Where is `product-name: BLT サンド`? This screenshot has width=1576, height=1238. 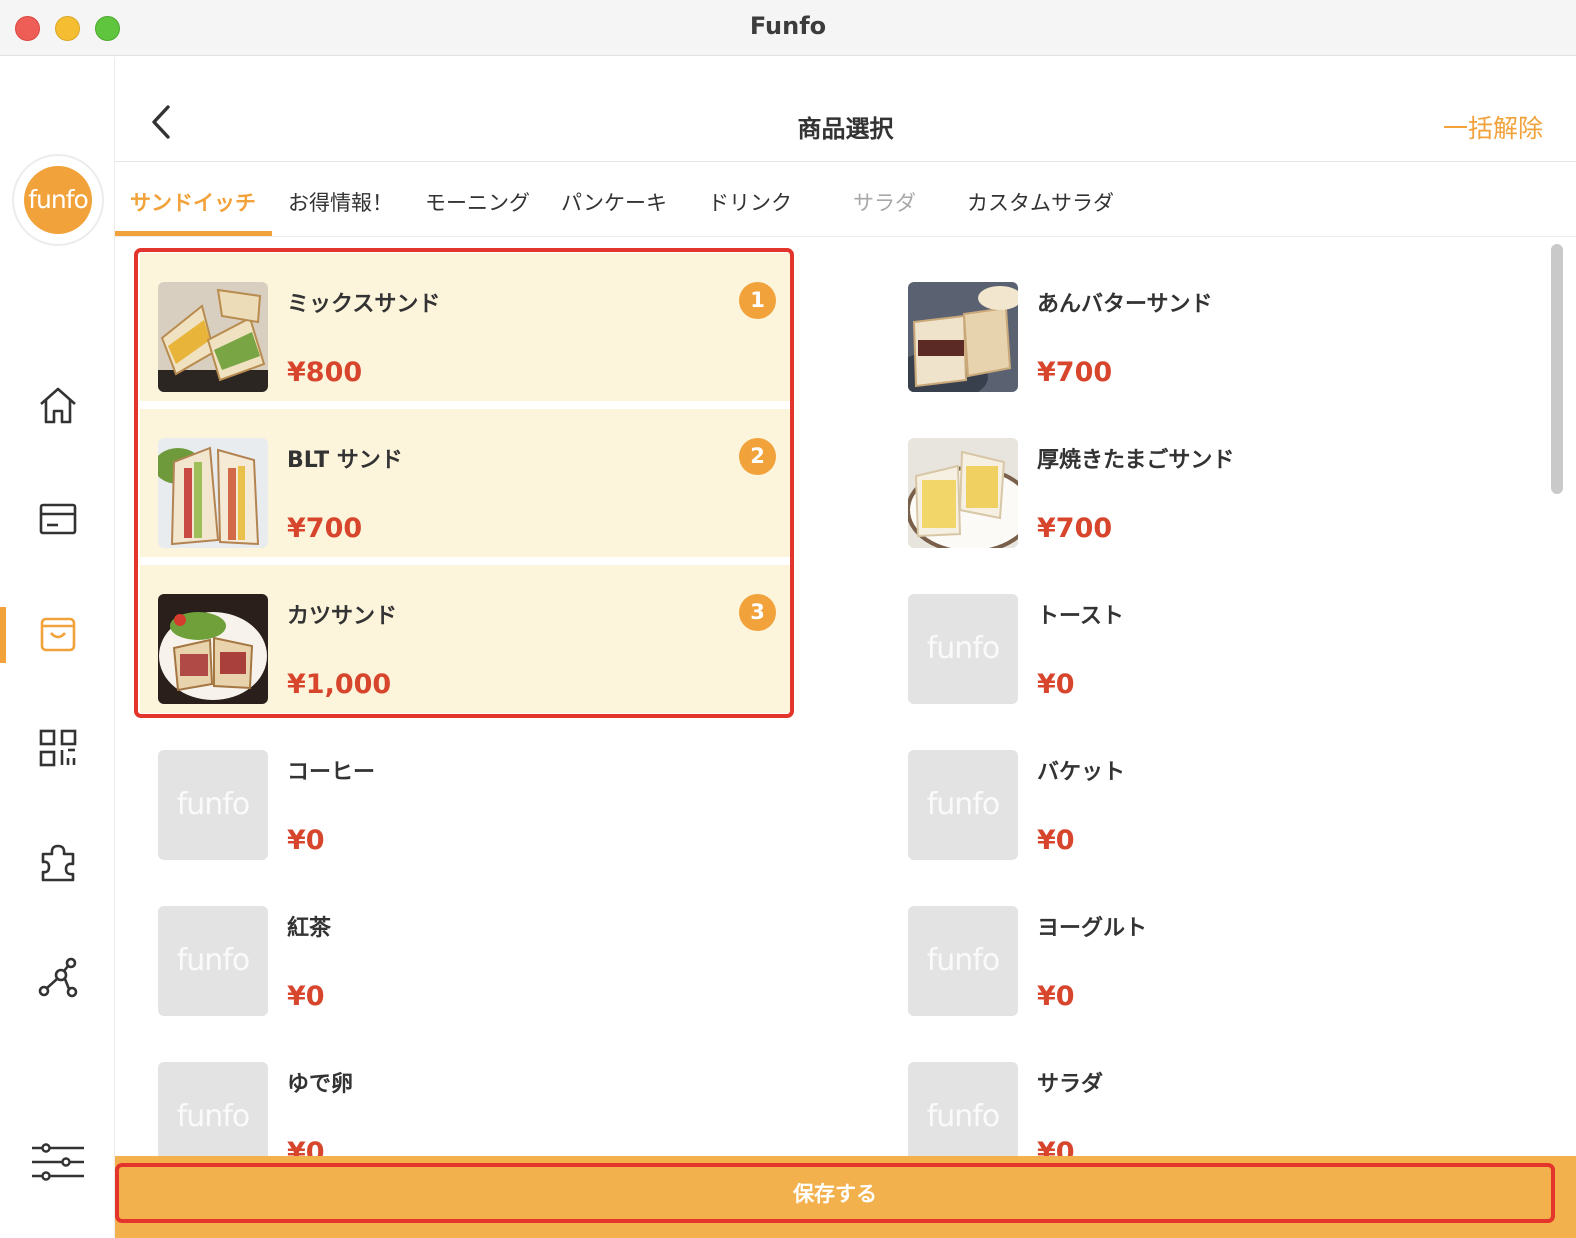 product-name: BLT サンド is located at coordinates (345, 460).